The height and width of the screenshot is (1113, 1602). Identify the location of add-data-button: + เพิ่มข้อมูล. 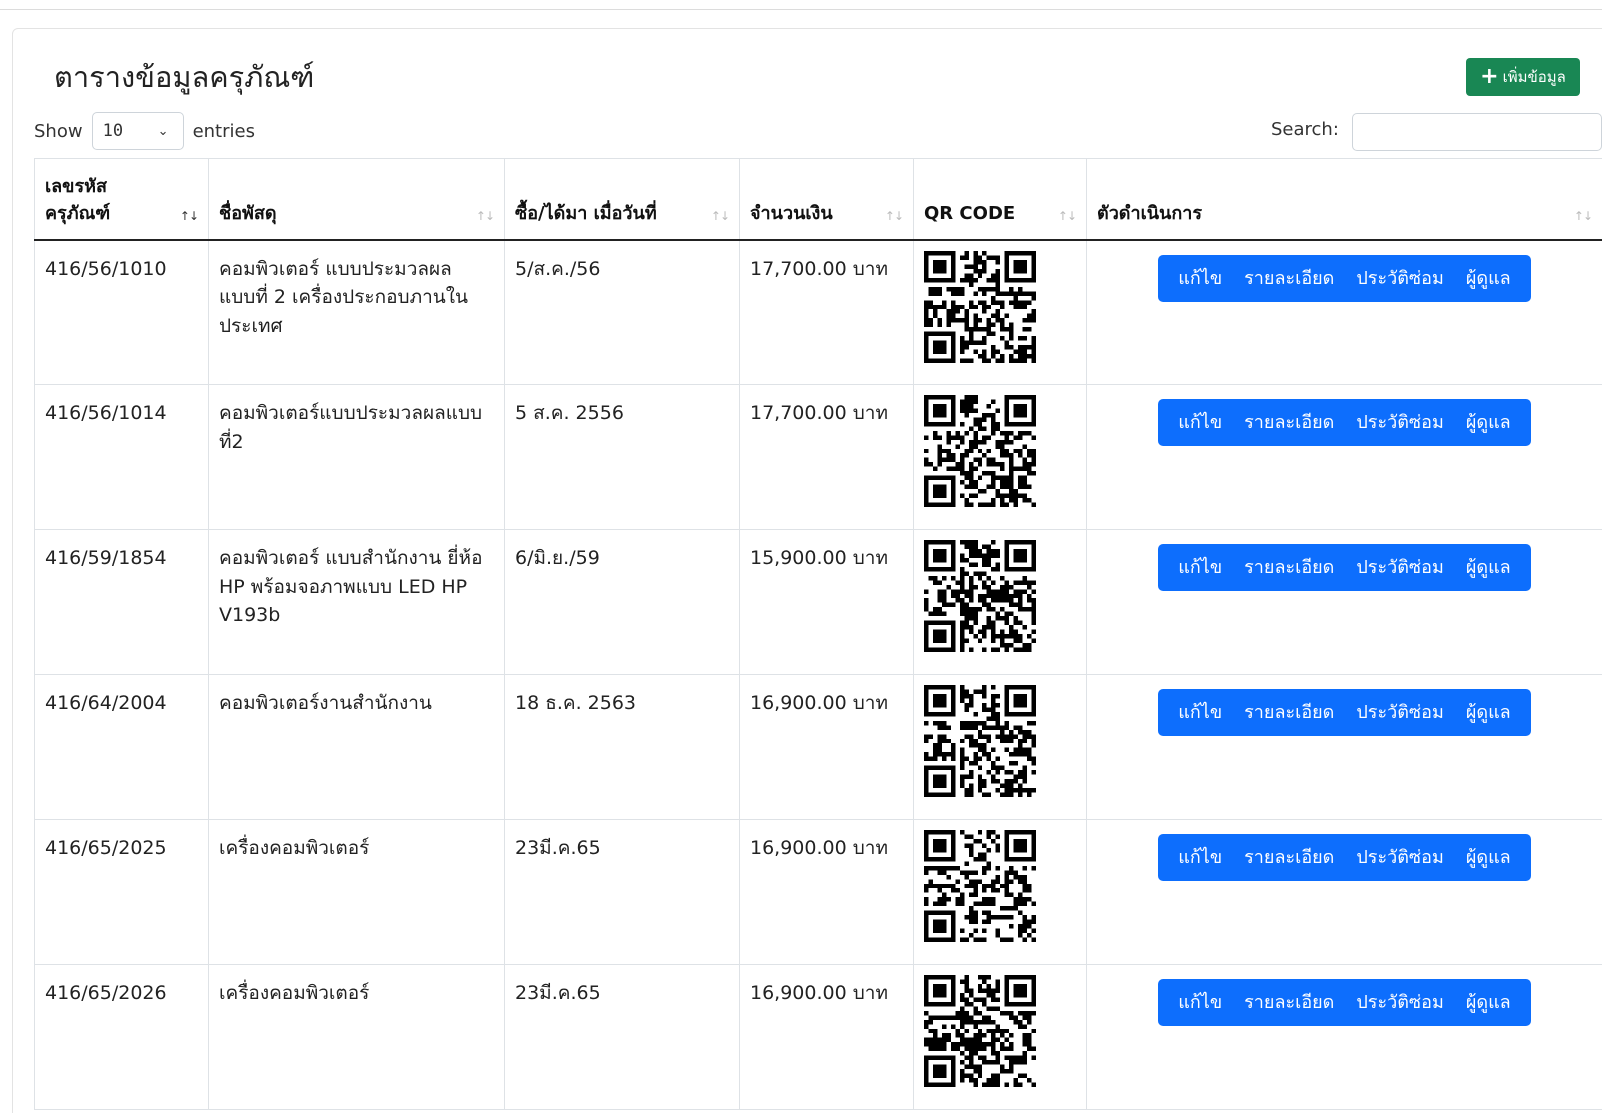
(1523, 77).